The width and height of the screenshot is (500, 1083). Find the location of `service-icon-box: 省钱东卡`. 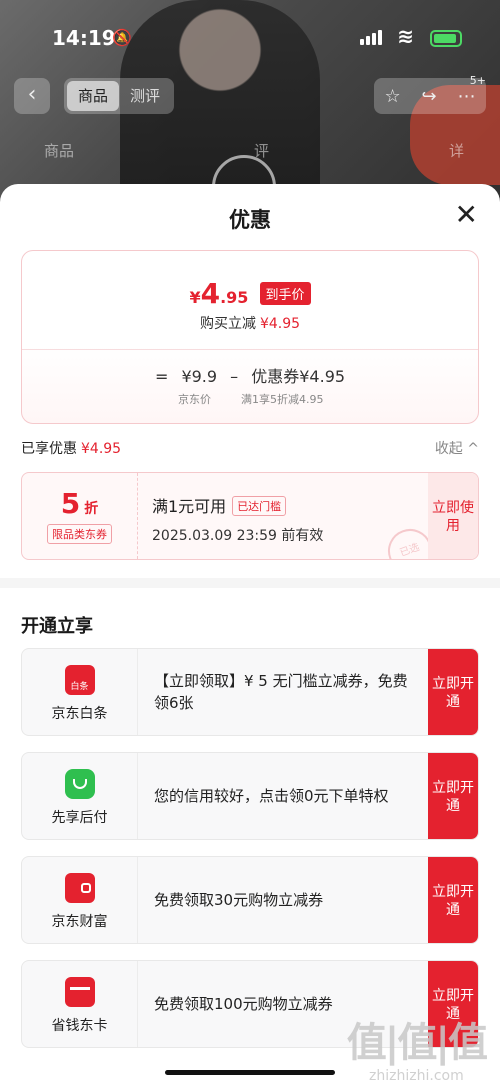

service-icon-box: 省钱东卡 is located at coordinates (80, 1004).